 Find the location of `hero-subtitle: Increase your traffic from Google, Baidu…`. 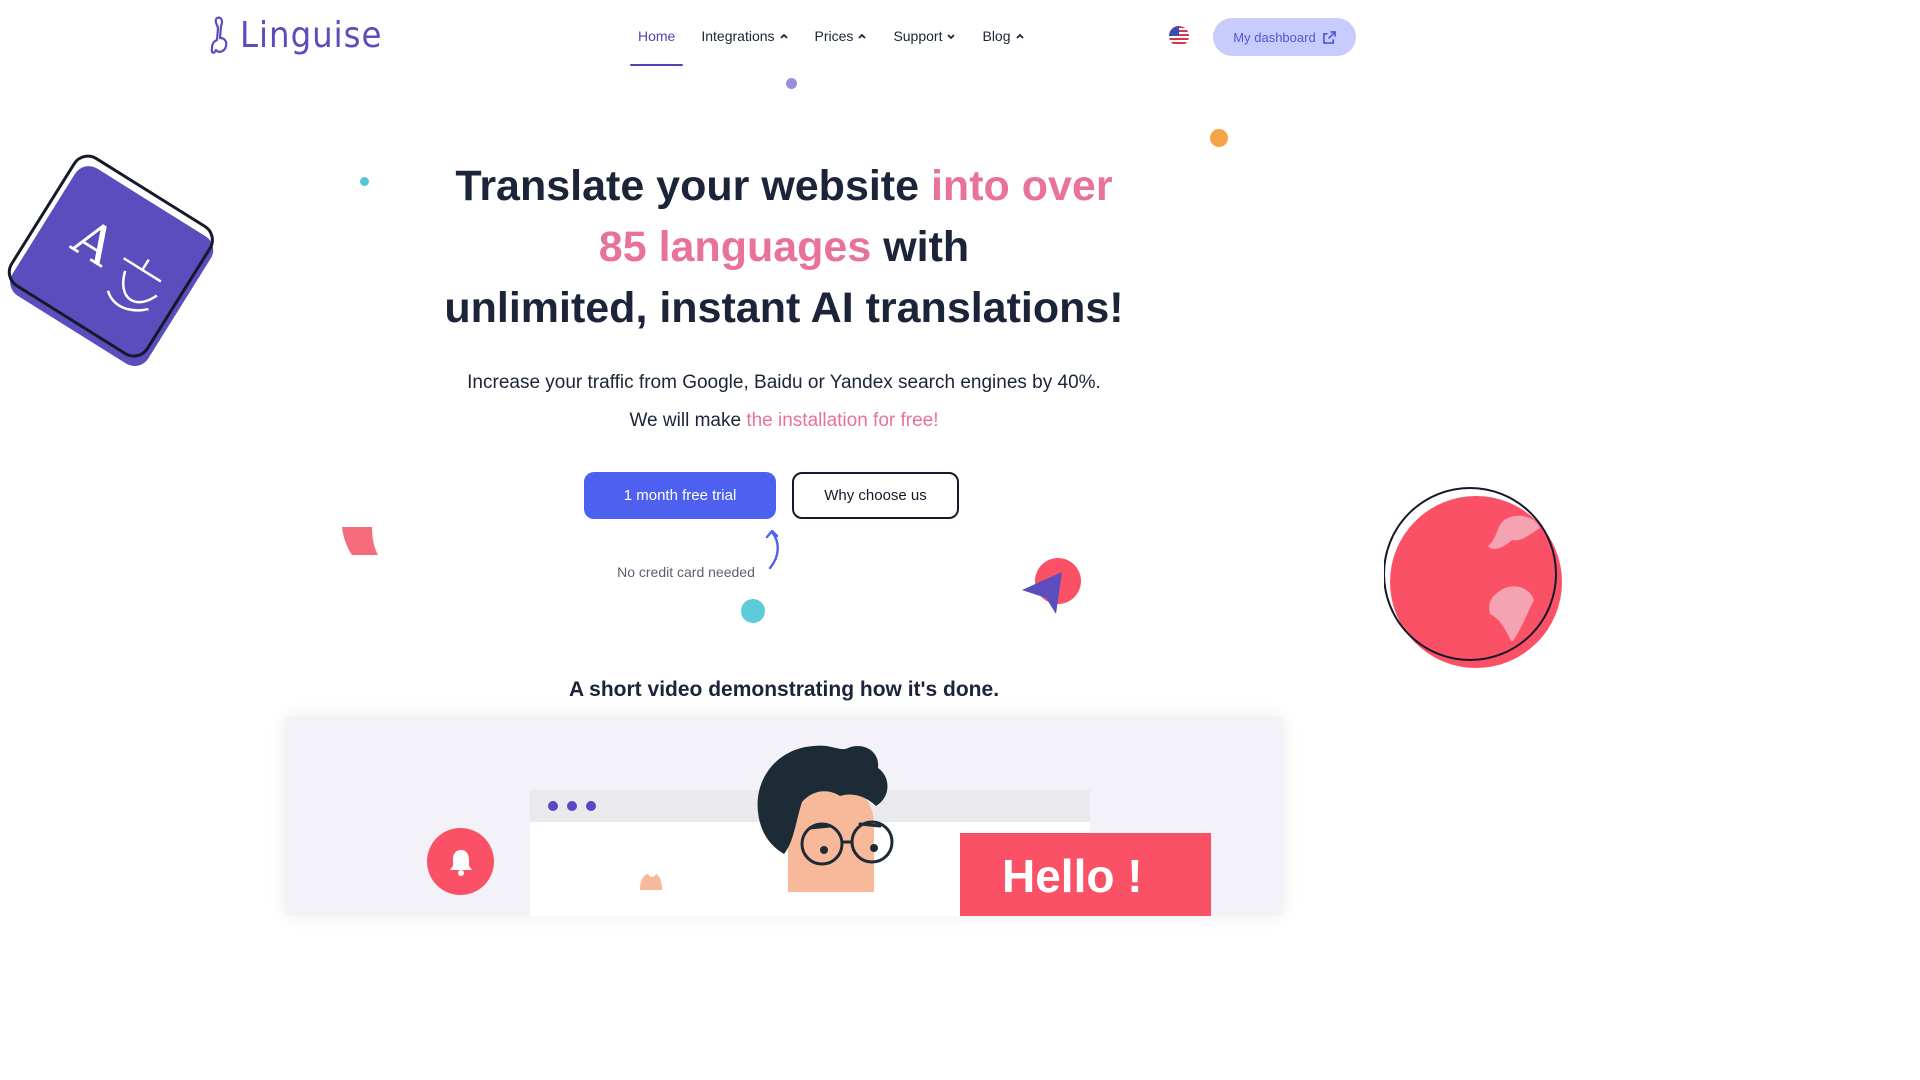

hero-subtitle: Increase your traffic from Google, Baidu… is located at coordinates (784, 382).